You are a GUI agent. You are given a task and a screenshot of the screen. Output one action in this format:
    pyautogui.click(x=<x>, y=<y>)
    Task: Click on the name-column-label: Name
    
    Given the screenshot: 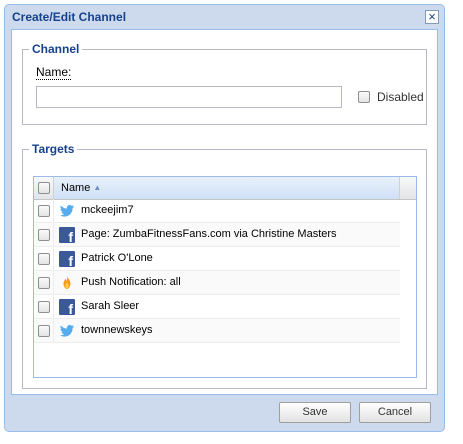 What is the action you would take?
    pyautogui.click(x=76, y=188)
    